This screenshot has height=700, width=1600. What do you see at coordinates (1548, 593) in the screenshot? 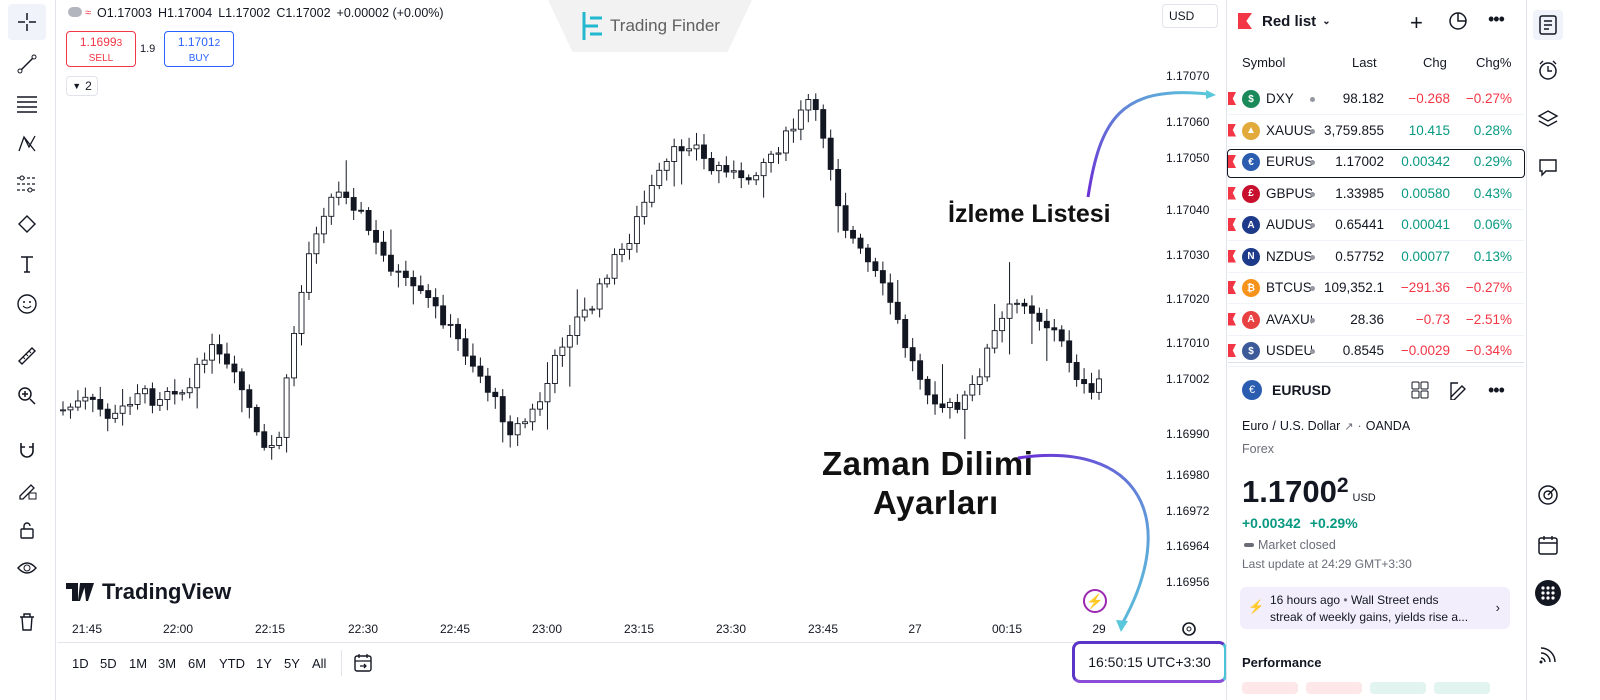
I see `apps-grid-icon` at bounding box center [1548, 593].